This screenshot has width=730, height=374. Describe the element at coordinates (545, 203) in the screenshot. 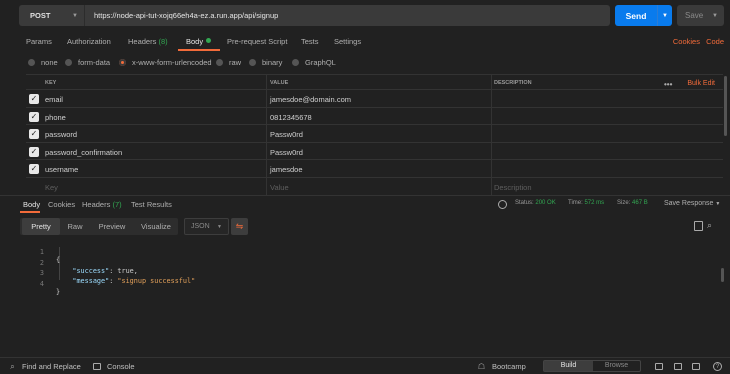

I see `status-value: 200 OK` at that location.